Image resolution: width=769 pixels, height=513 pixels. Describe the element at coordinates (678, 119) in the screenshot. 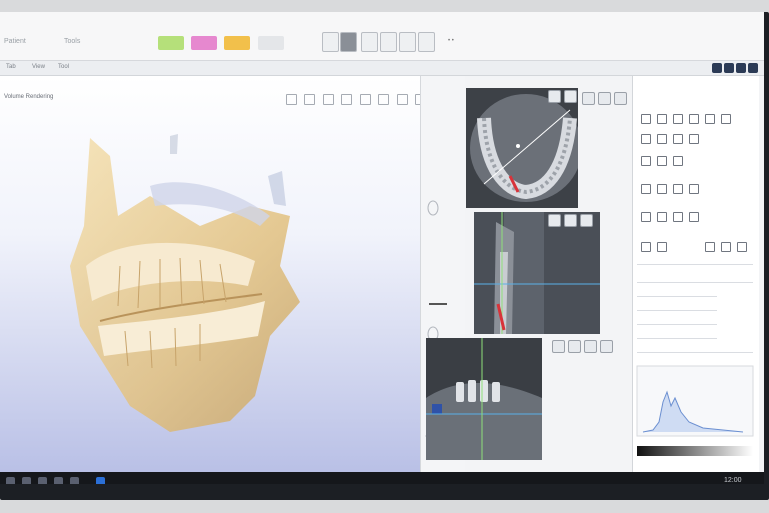

I see `panel-tool-3-icon` at that location.